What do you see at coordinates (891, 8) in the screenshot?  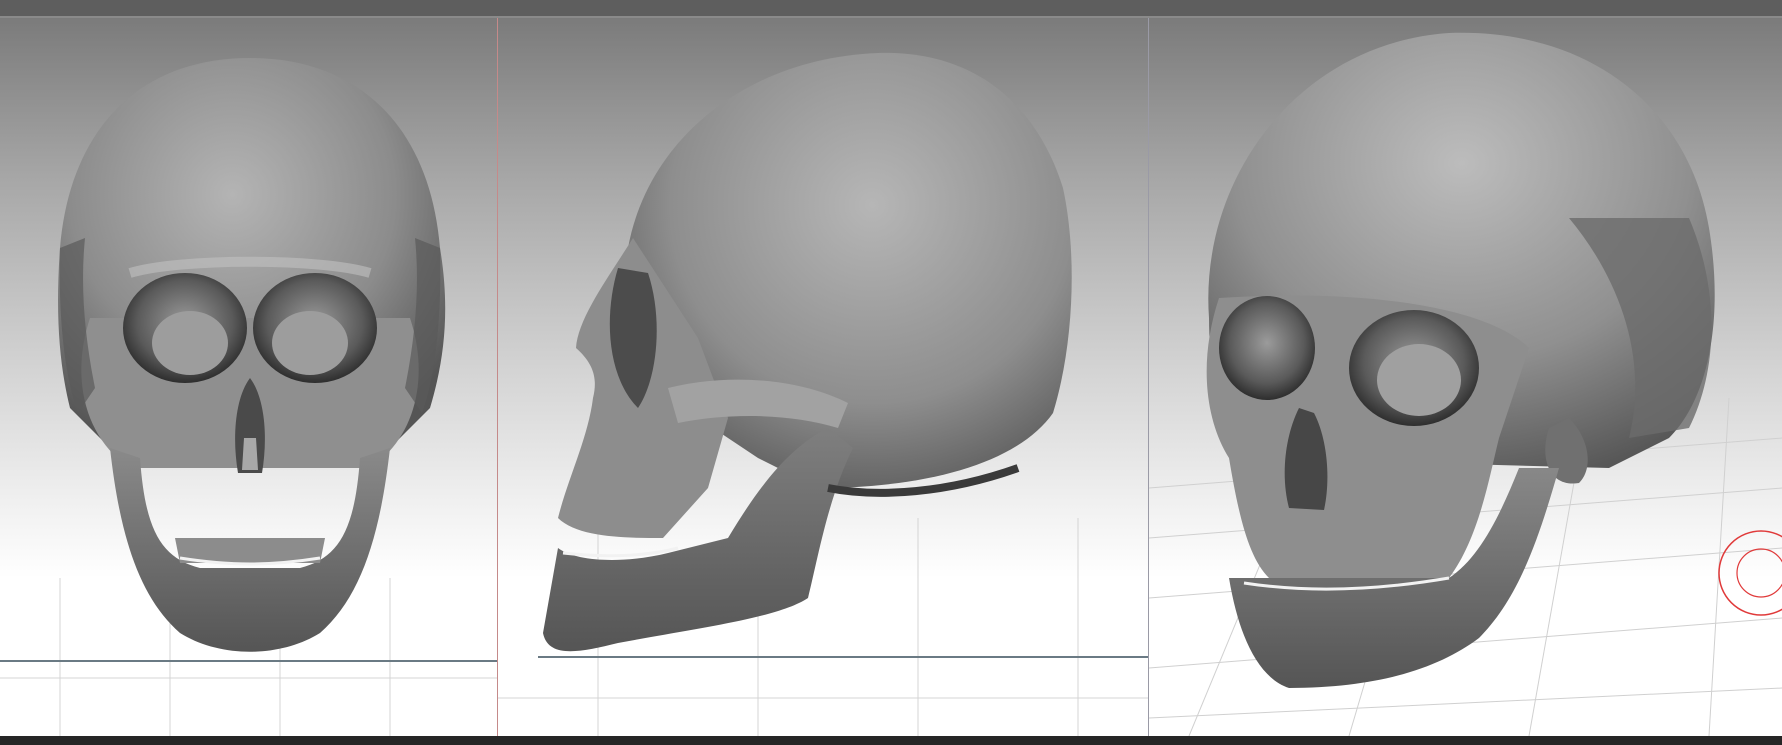 I see `top-toolbar` at bounding box center [891, 8].